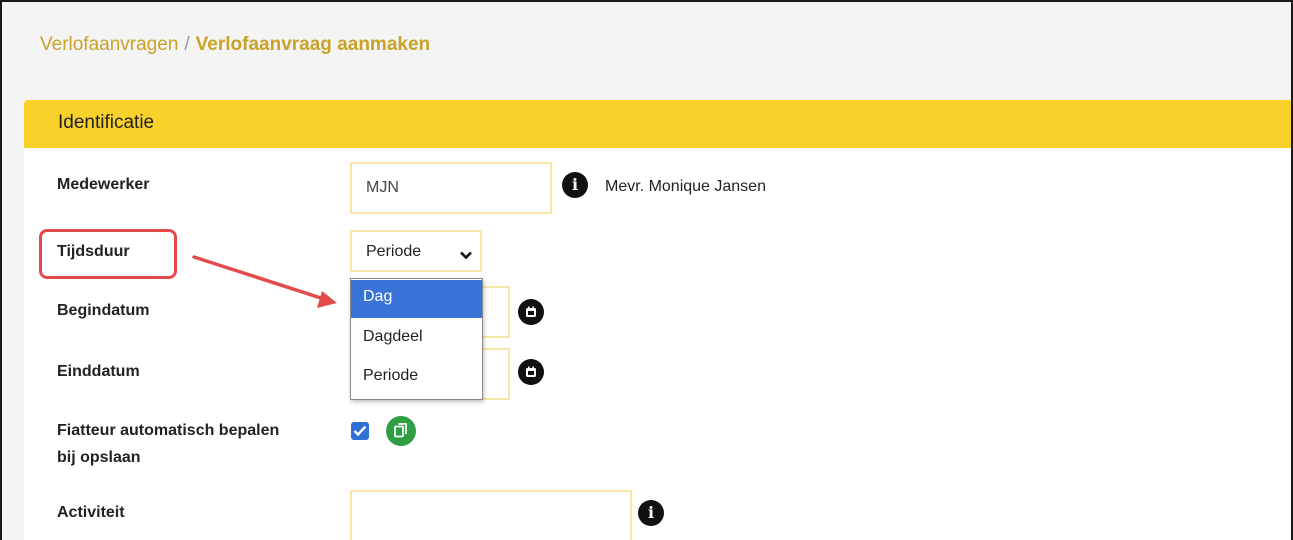 The image size is (1293, 540). What do you see at coordinates (93, 251) in the screenshot?
I see `tijdsduur-label: Tijdsduur` at bounding box center [93, 251].